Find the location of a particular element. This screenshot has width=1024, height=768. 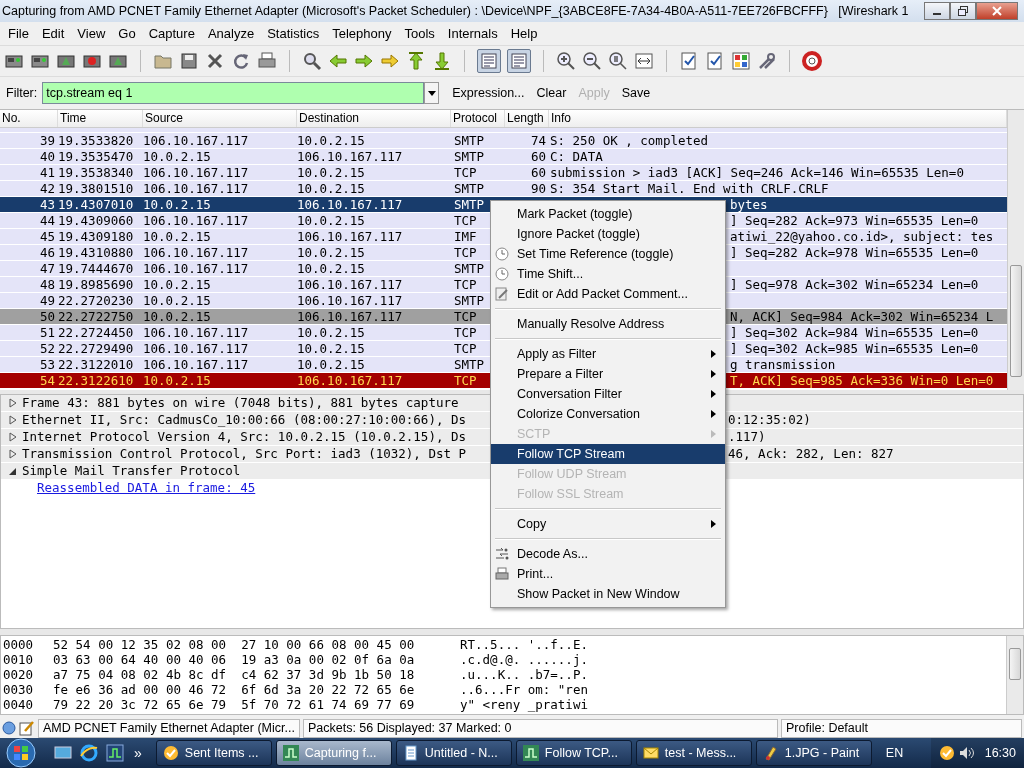

language-indicator: EN is located at coordinates (894, 752).